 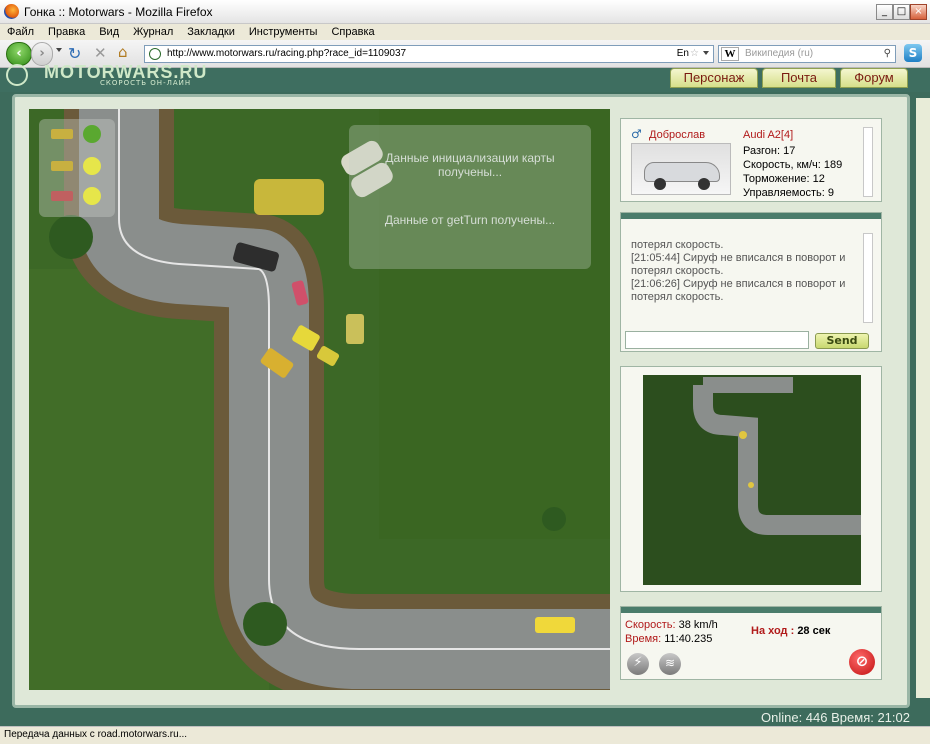 What do you see at coordinates (146, 83) in the screenshot?
I see `site-tagline: СКОРОСТЬ ОН-ЛАЙН` at bounding box center [146, 83].